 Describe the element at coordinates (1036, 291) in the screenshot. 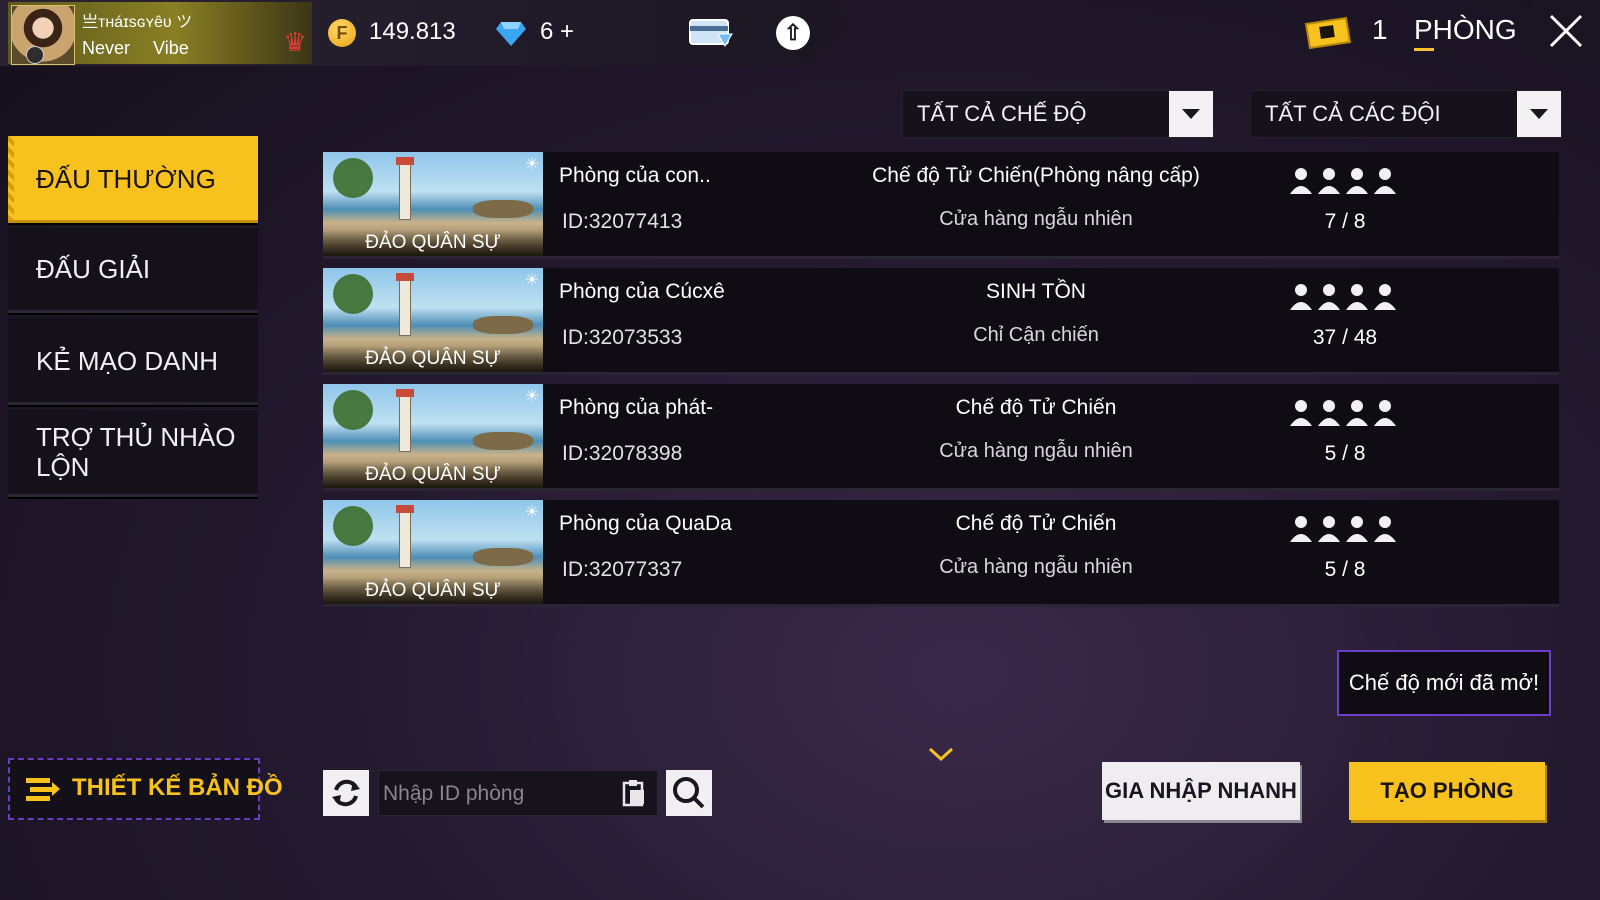

I see `room-mode: SINH TỒN` at that location.